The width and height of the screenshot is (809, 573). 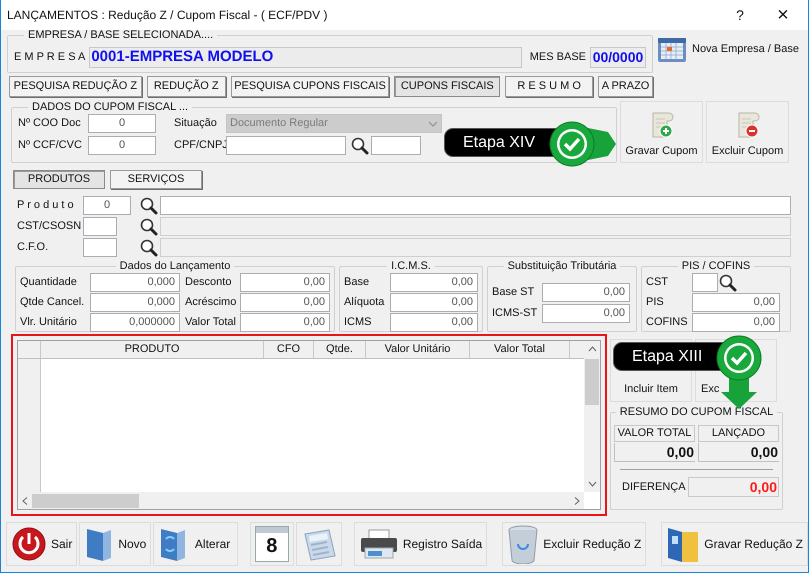 I want to click on field-label: Valor Total, so click(x=210, y=322).